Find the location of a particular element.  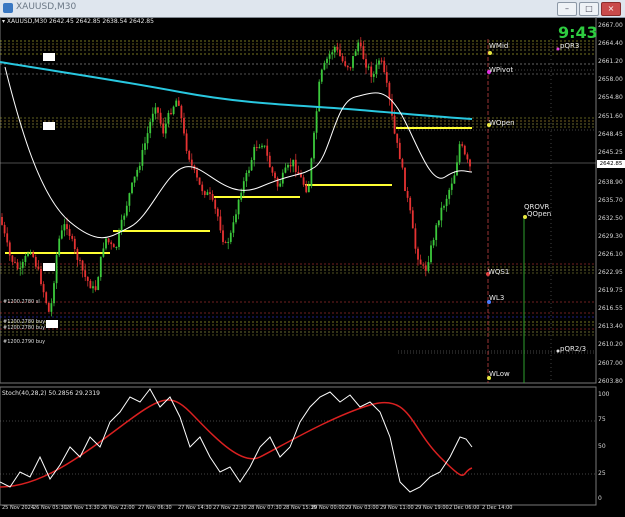

time-tick-label: 29 Nov 00:00 is located at coordinates (328, 508).